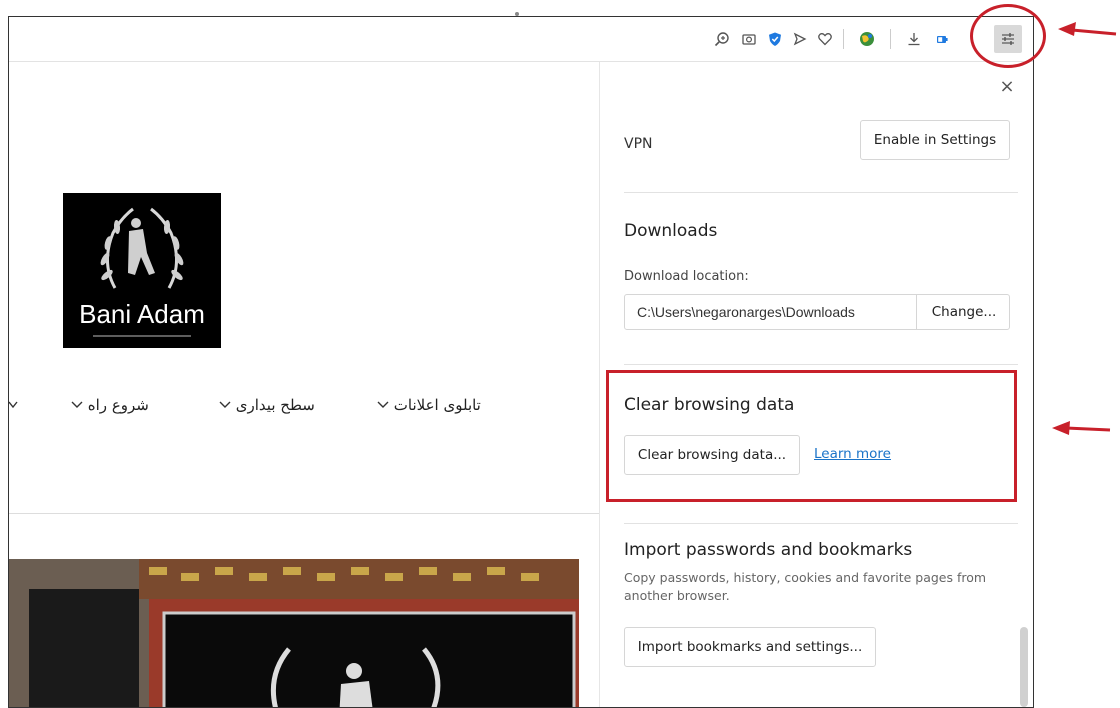  I want to click on annotation-circle, so click(1008, 36).